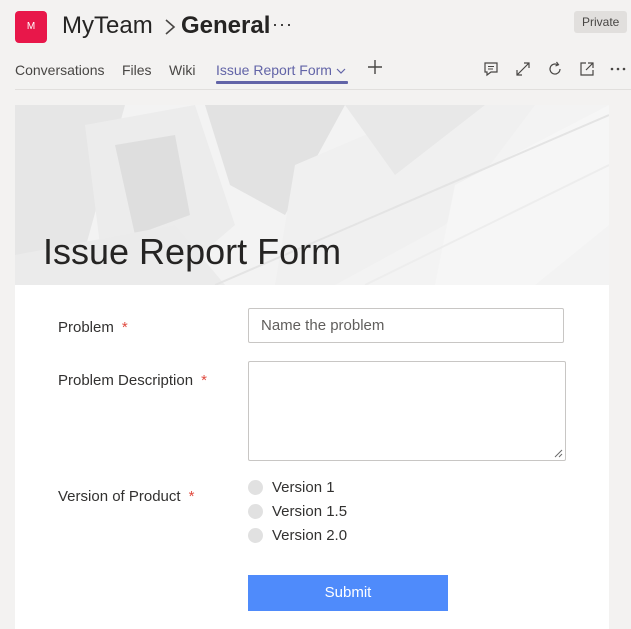 This screenshot has height=629, width=631. I want to click on reload-icon, so click(555, 69).